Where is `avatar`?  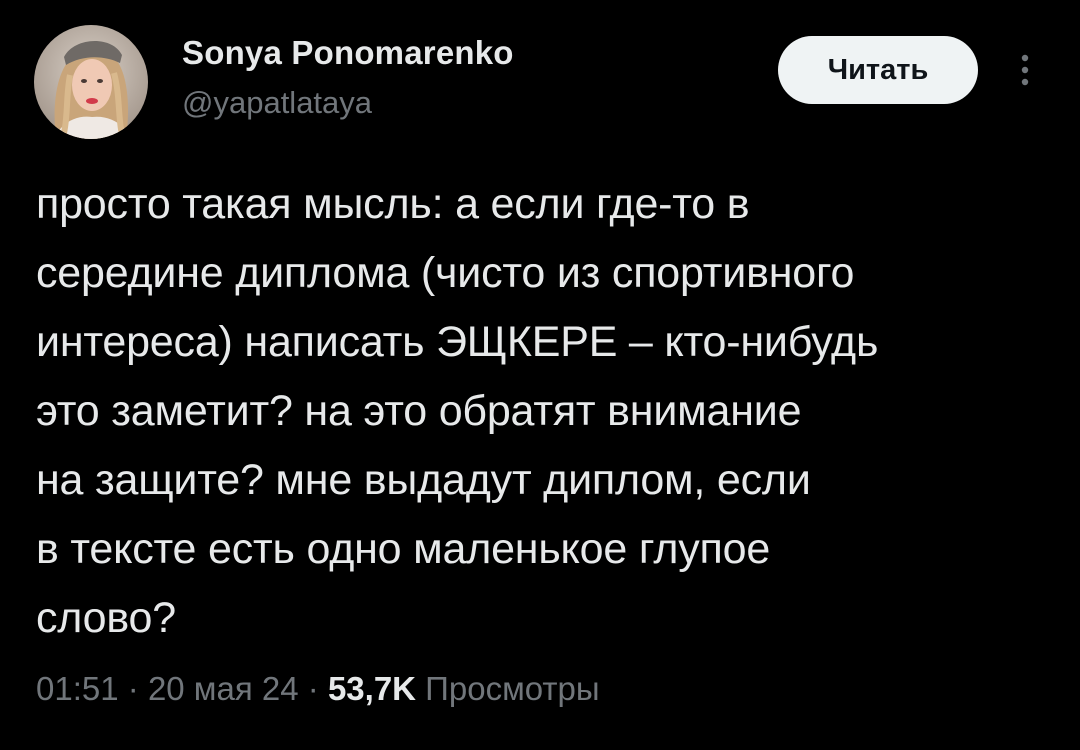
avatar is located at coordinates (91, 82).